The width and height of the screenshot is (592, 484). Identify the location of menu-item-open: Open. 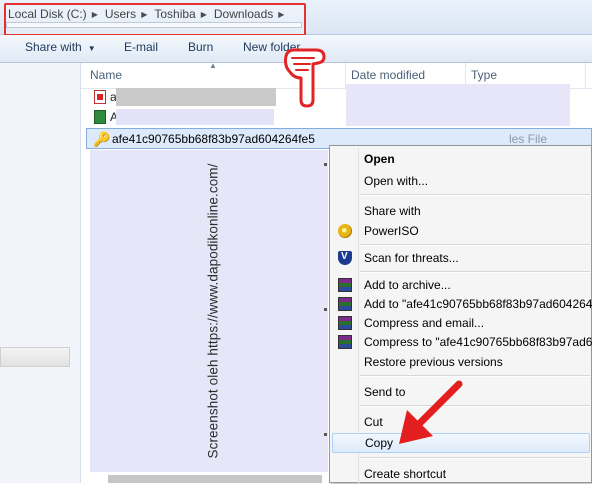
(461, 159).